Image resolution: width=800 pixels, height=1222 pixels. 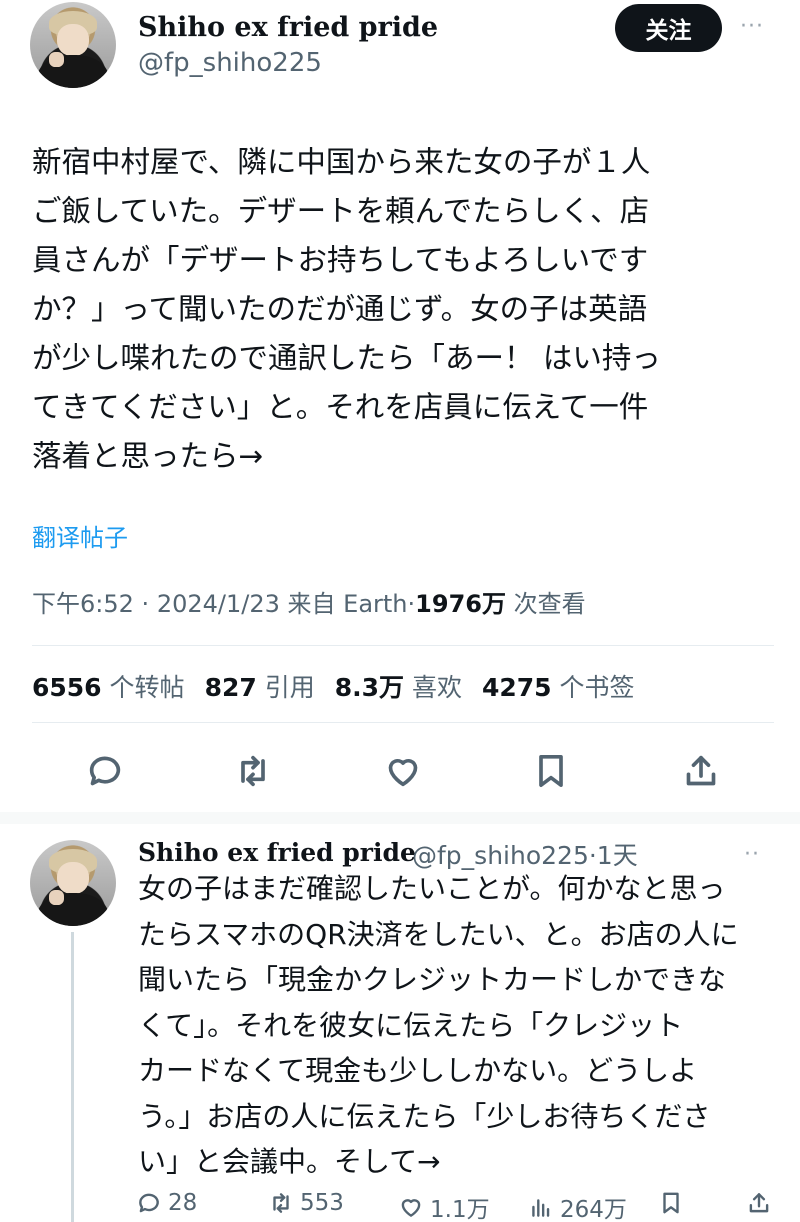 What do you see at coordinates (288, 27) in the screenshot?
I see `author-display-name: Shiho ex fried pride` at bounding box center [288, 27].